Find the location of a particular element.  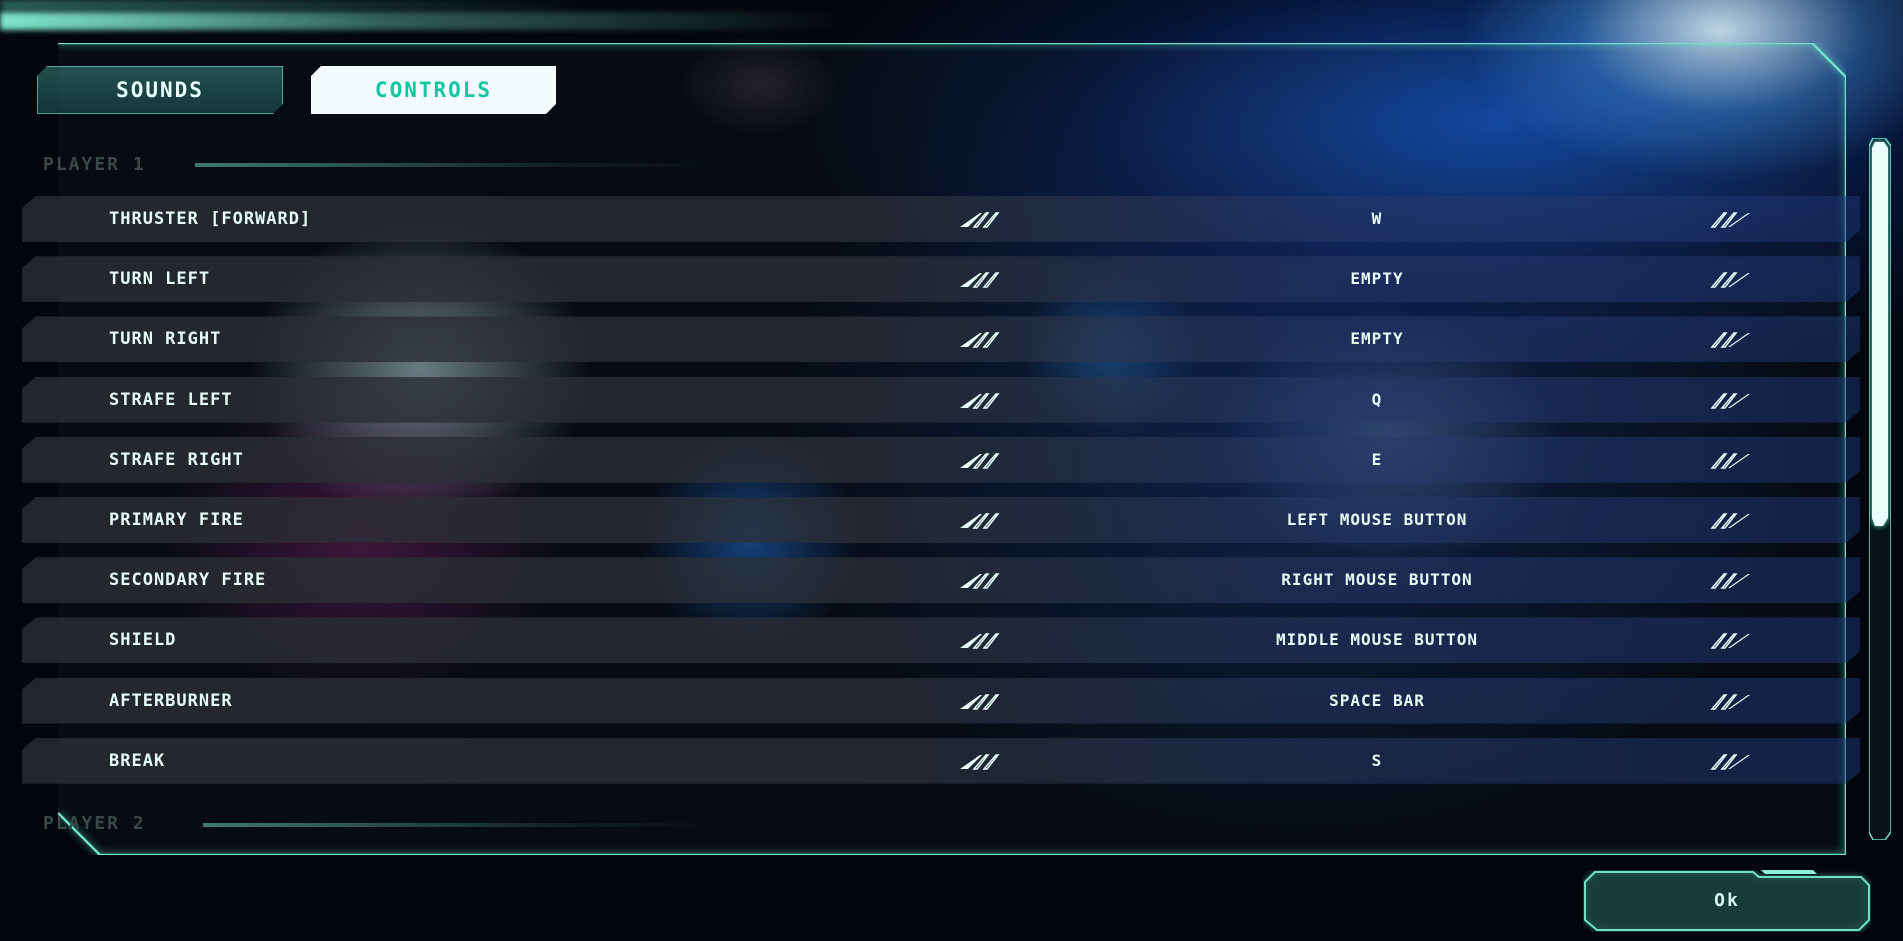

scrollbar is located at coordinates (1880, 489).